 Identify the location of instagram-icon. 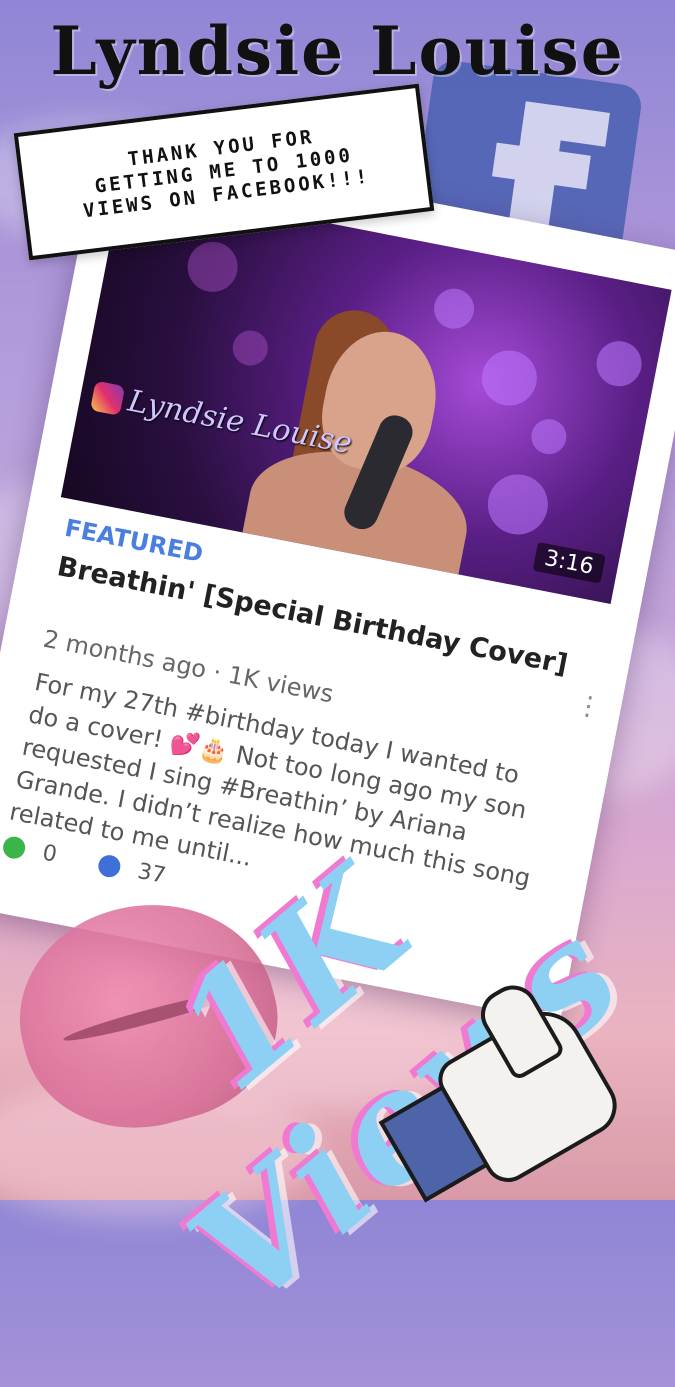
(108, 398).